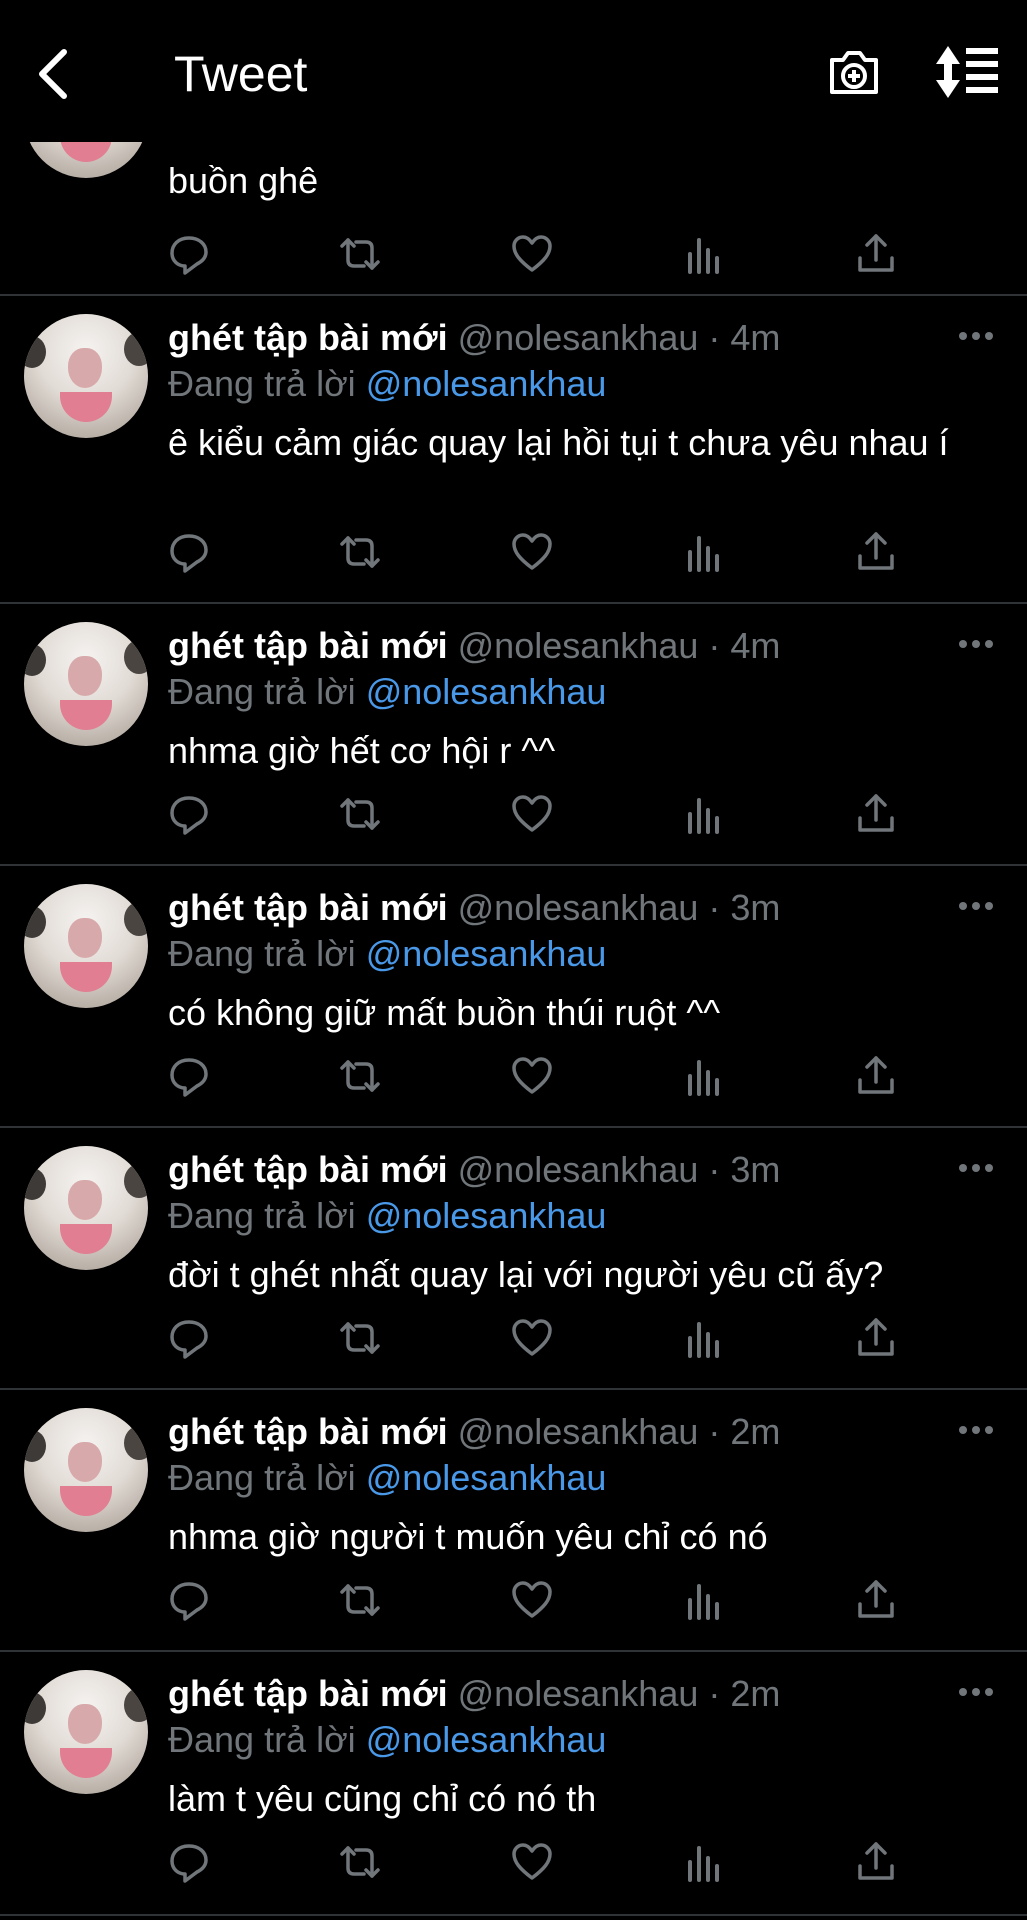 This screenshot has width=1027, height=1920. What do you see at coordinates (243, 180) in the screenshot?
I see `tweet-text: buồn ghê` at bounding box center [243, 180].